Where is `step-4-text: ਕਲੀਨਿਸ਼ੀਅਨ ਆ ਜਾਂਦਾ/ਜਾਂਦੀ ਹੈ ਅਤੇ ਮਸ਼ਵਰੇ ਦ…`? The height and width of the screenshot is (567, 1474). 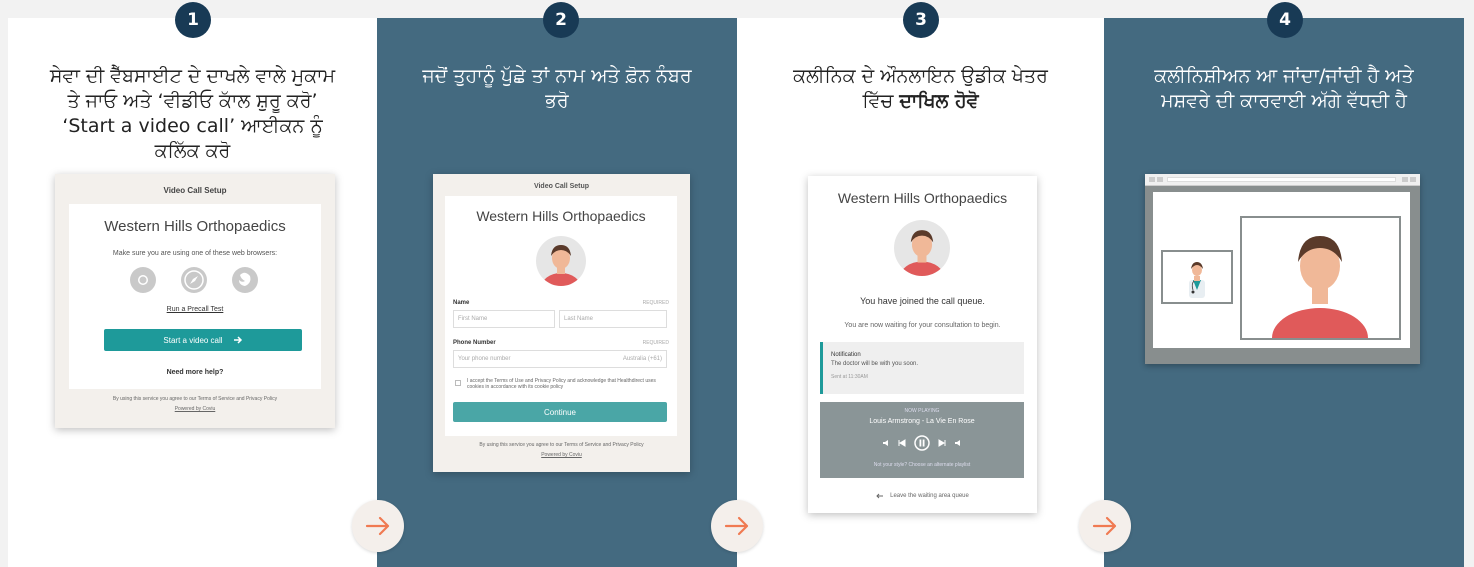
step-4-text: ਕਲੀਨਿਸ਼ੀਅਨ ਆ ਜਾਂਦਾ/ਜਾਂਦੀ ਹੈ ਅਤੇ ਮਸ਼ਵਰੇ ਦ… is located at coordinates (1284, 88).